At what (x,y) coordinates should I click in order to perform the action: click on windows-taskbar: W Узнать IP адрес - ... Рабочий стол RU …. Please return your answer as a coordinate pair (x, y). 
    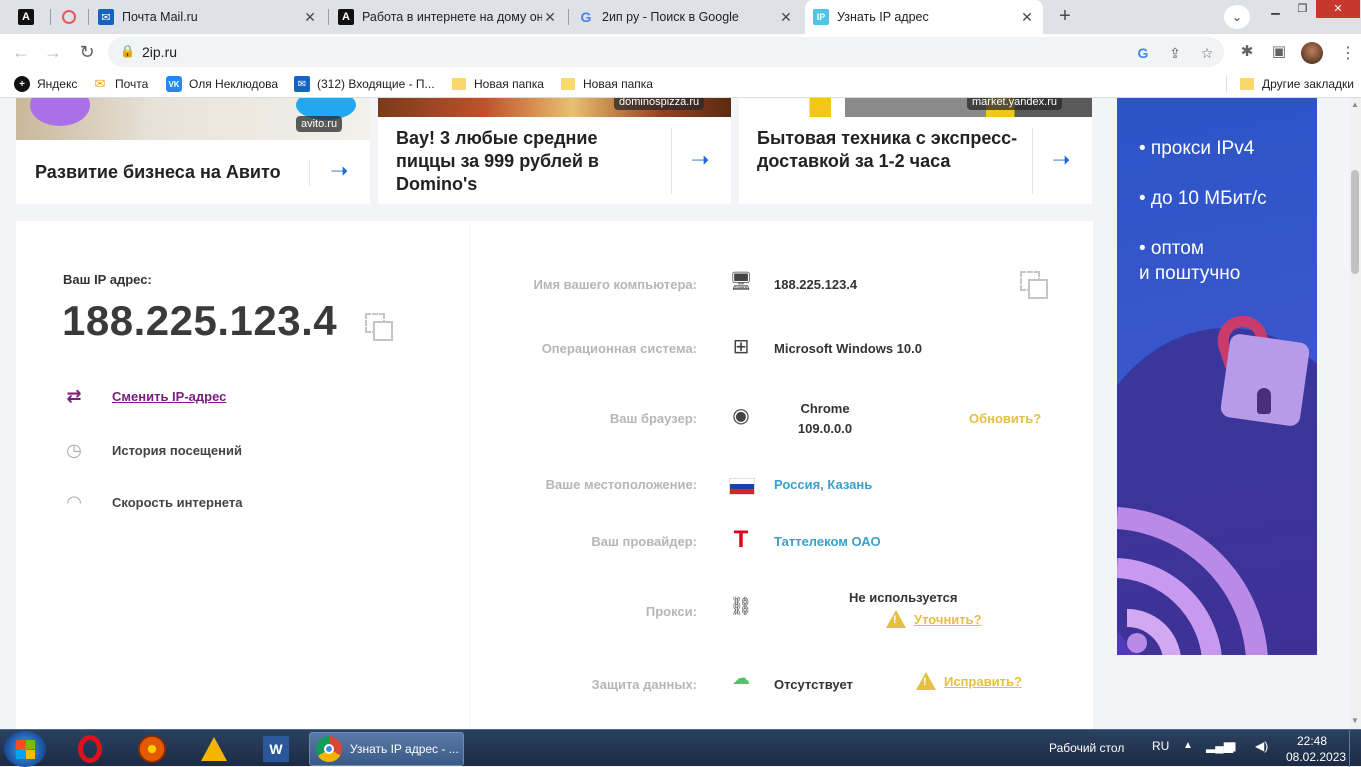
    Looking at the image, I should click on (680, 748).